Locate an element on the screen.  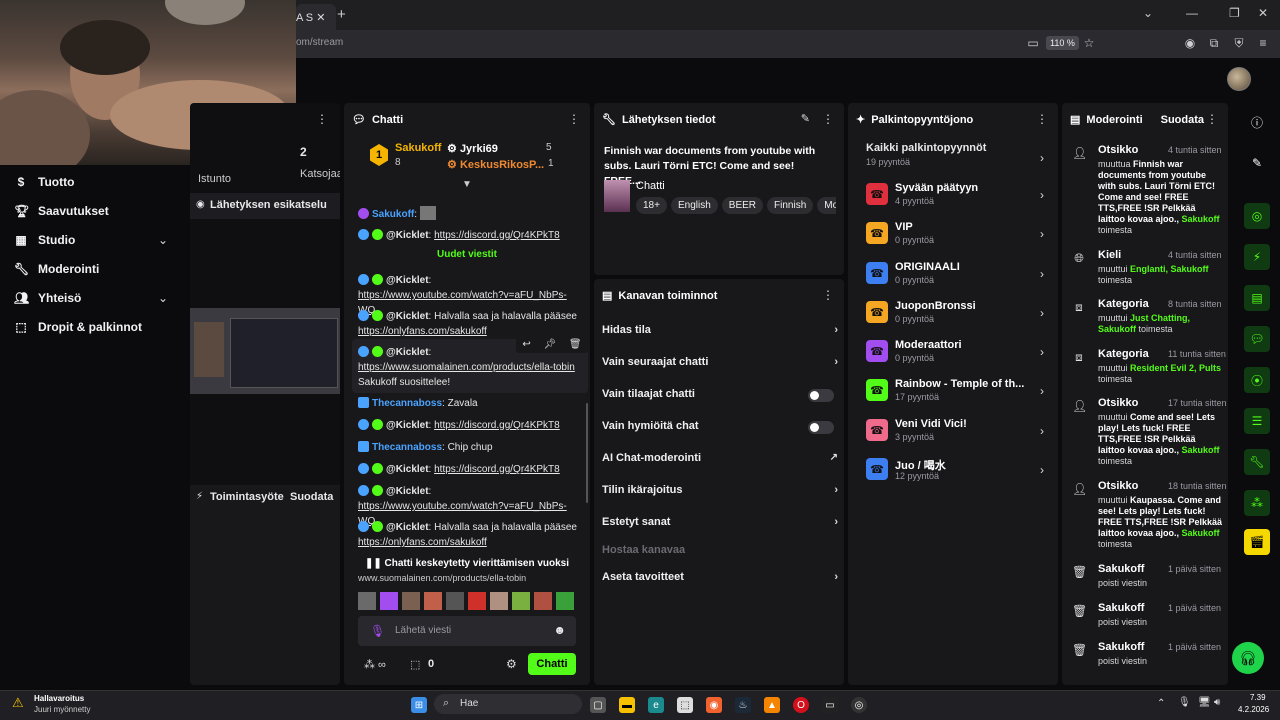
reward-item: ☎ Juo / 喝水 12 pyyntöä › is located at coordinates (955, 470).